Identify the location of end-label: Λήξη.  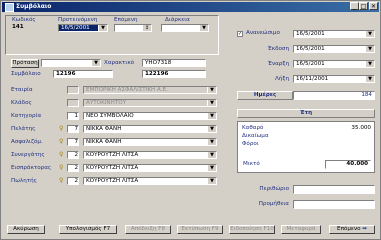
(281, 79).